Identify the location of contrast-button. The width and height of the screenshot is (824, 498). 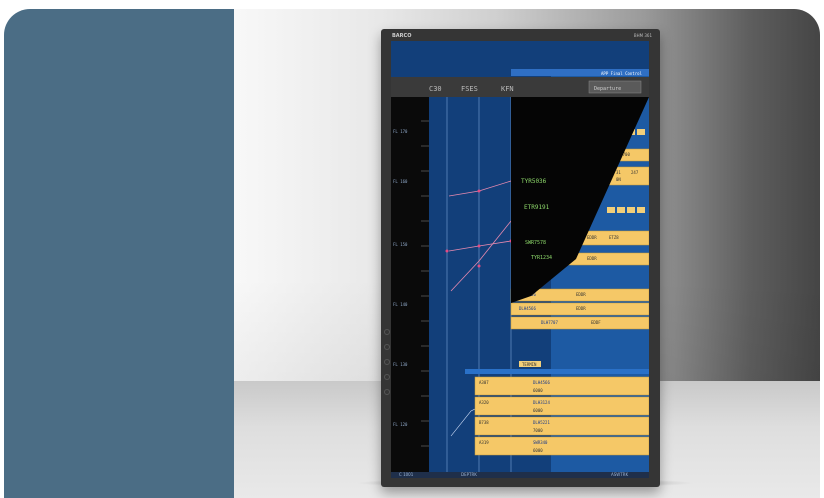
(387, 377).